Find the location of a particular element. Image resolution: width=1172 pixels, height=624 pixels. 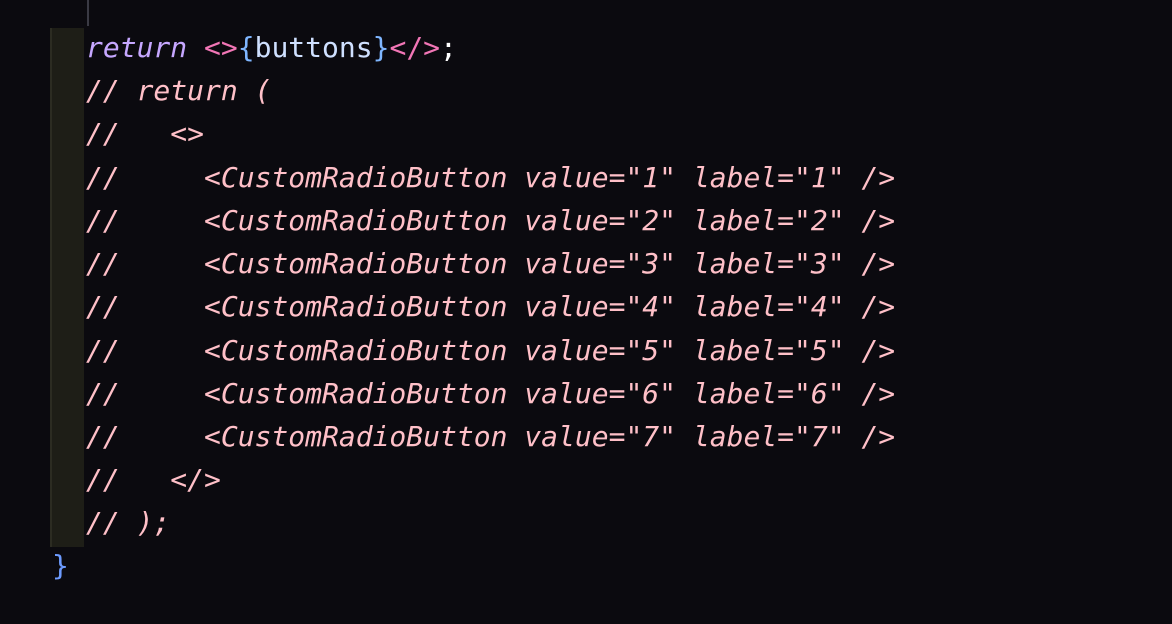

semicolon: ; is located at coordinates (448, 47).